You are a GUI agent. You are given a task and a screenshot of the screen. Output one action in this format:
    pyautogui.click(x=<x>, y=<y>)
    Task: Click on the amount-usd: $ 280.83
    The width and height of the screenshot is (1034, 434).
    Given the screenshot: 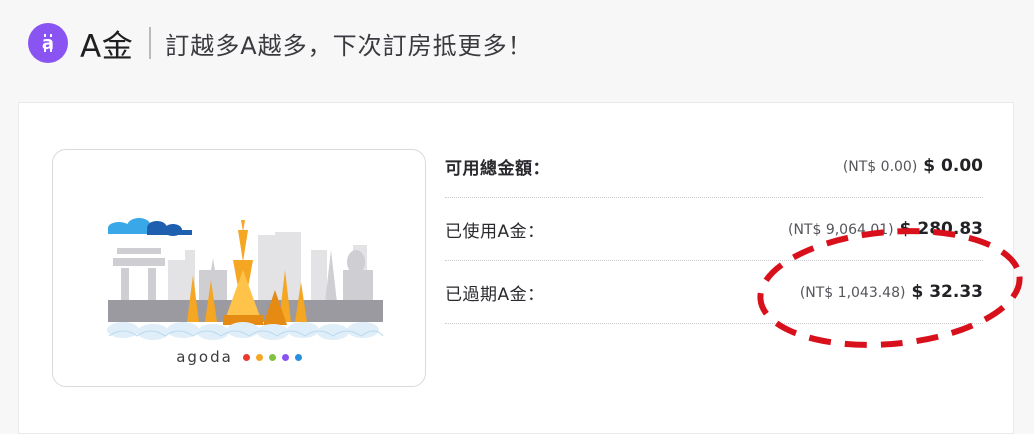 What is the action you would take?
    pyautogui.click(x=941, y=229)
    